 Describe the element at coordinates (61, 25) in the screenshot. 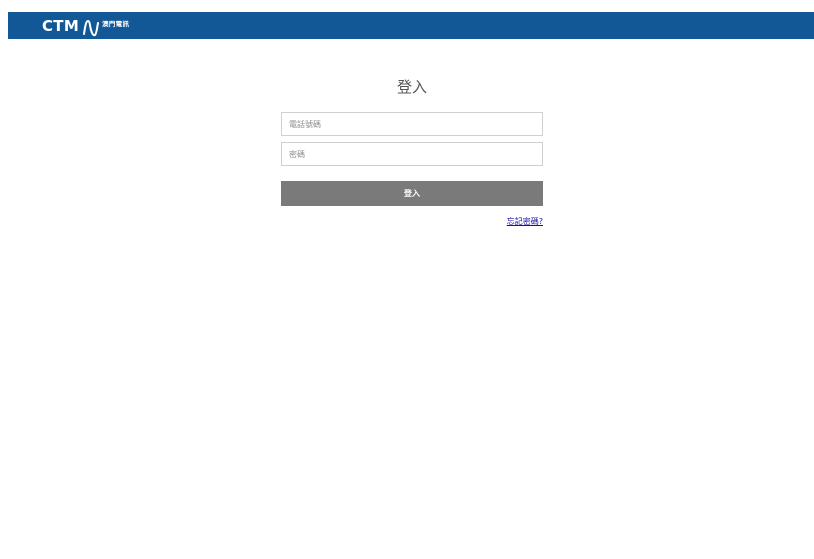

I see `logo-ctm-text: CTM` at that location.